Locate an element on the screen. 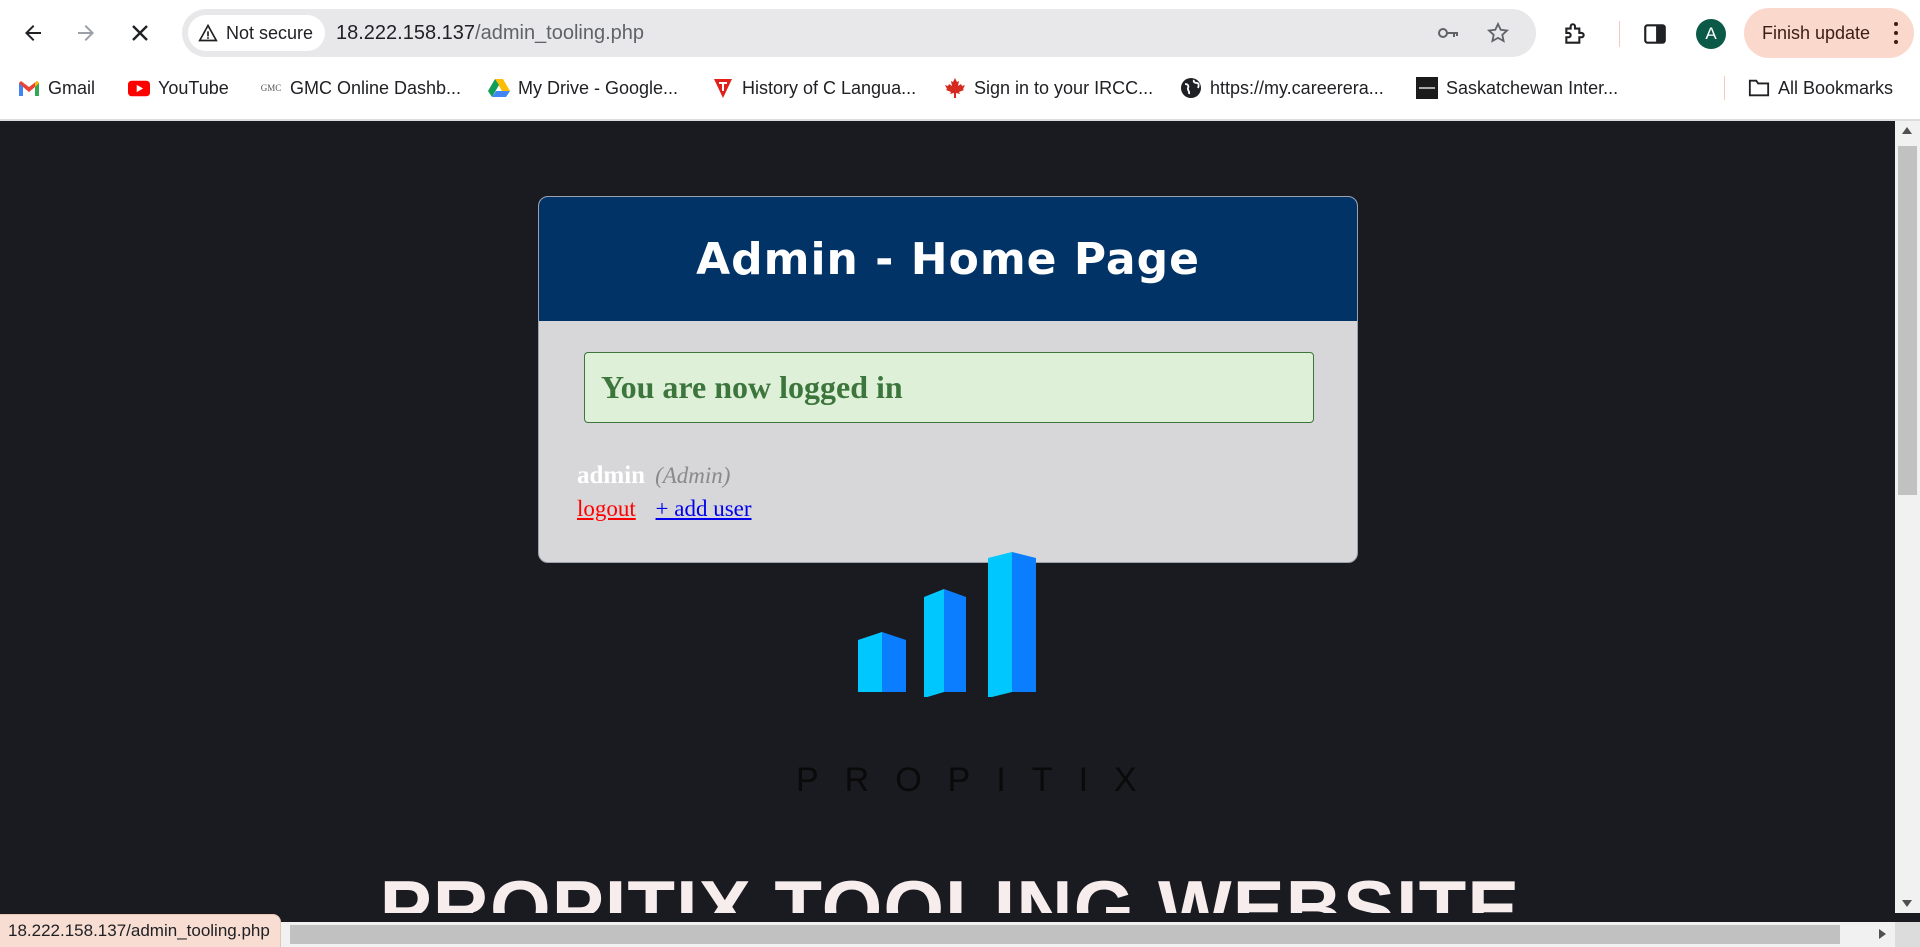  status-url-bubble: 18.222.158.137/admin_tooling.php is located at coordinates (140, 930).